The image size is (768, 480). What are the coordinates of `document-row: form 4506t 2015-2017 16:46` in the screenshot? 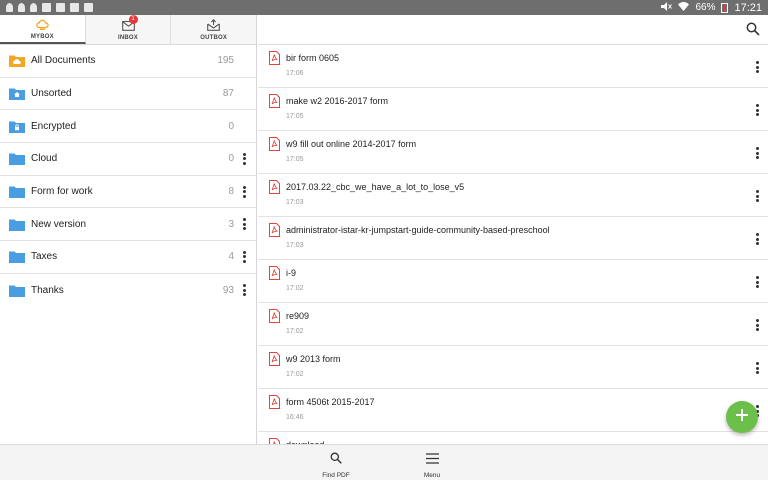 It's located at (513, 410).